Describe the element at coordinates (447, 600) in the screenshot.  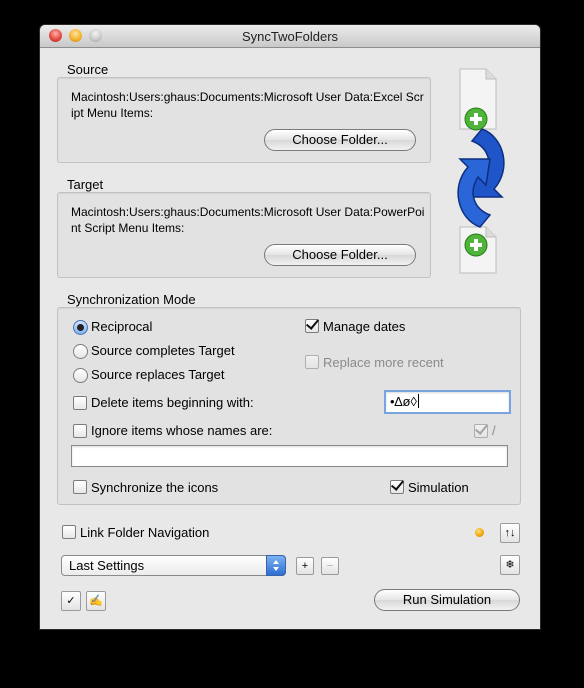
I see `run-simulation-button: Run Simulation` at that location.